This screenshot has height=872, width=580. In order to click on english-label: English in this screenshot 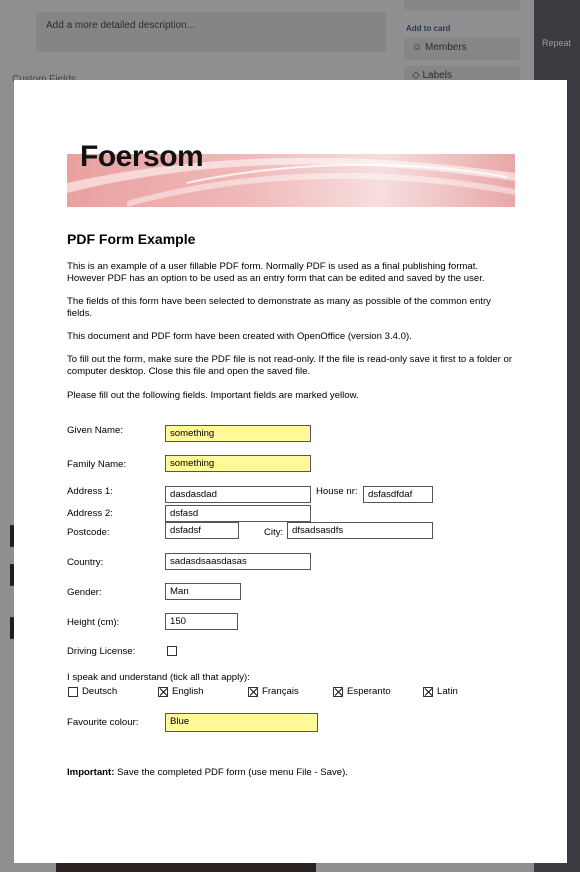, I will do `click(188, 691)`.